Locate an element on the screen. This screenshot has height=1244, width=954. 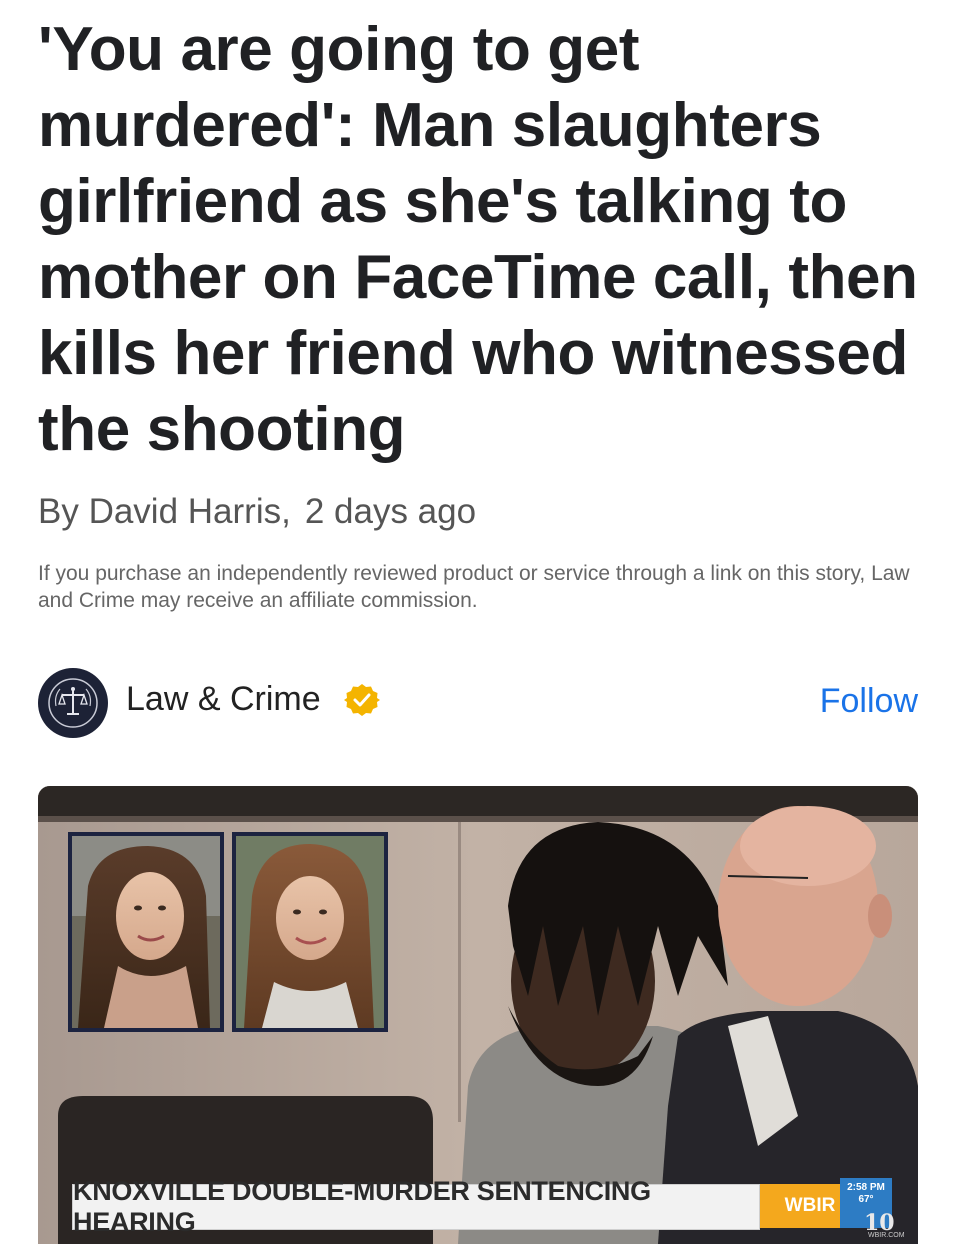
broadcast-temp: 67° is located at coordinates (866, 1199).